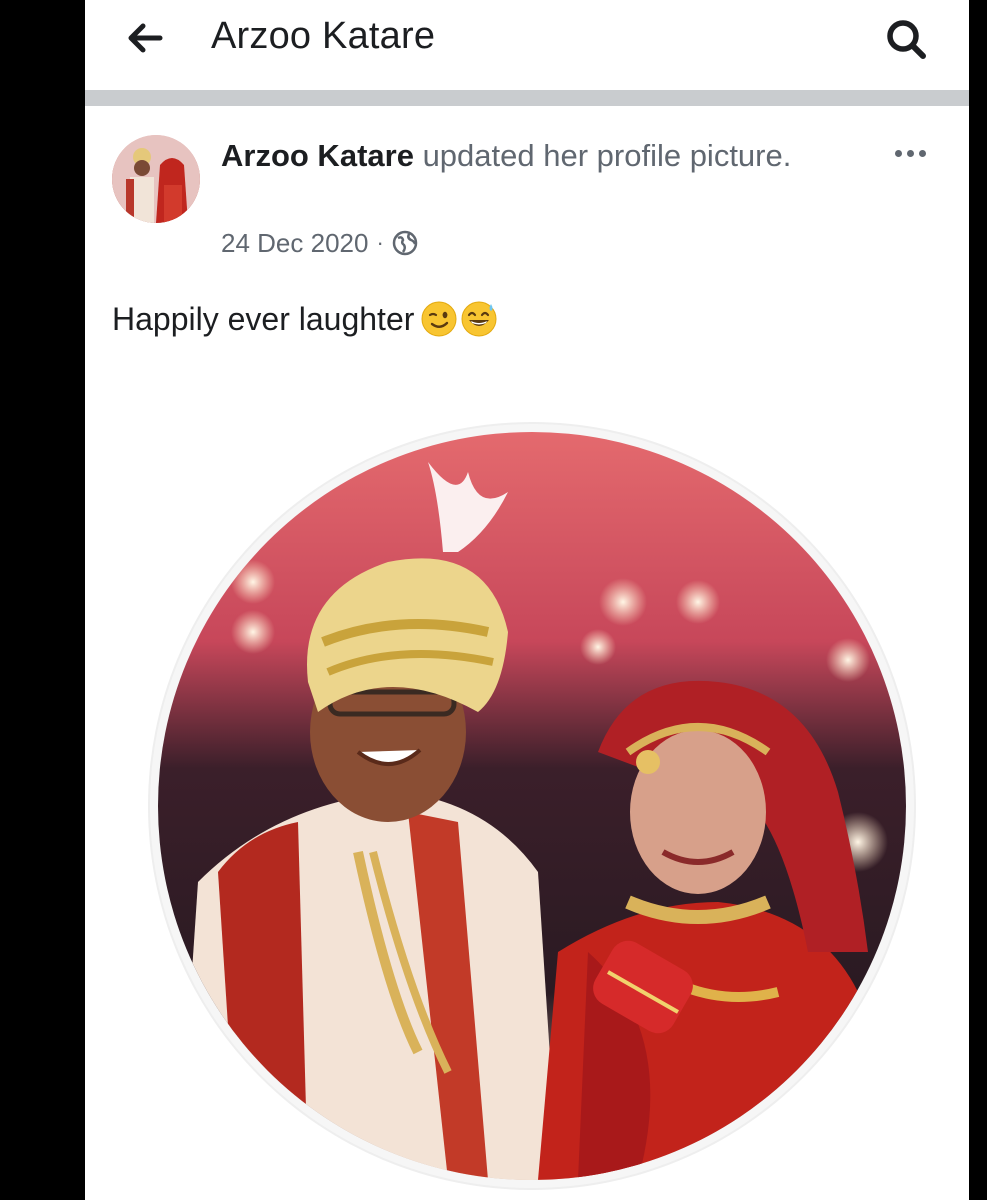 Image resolution: width=987 pixels, height=1200 pixels. Describe the element at coordinates (317, 155) in the screenshot. I see `author-name-link: Arzoo Katare` at that location.